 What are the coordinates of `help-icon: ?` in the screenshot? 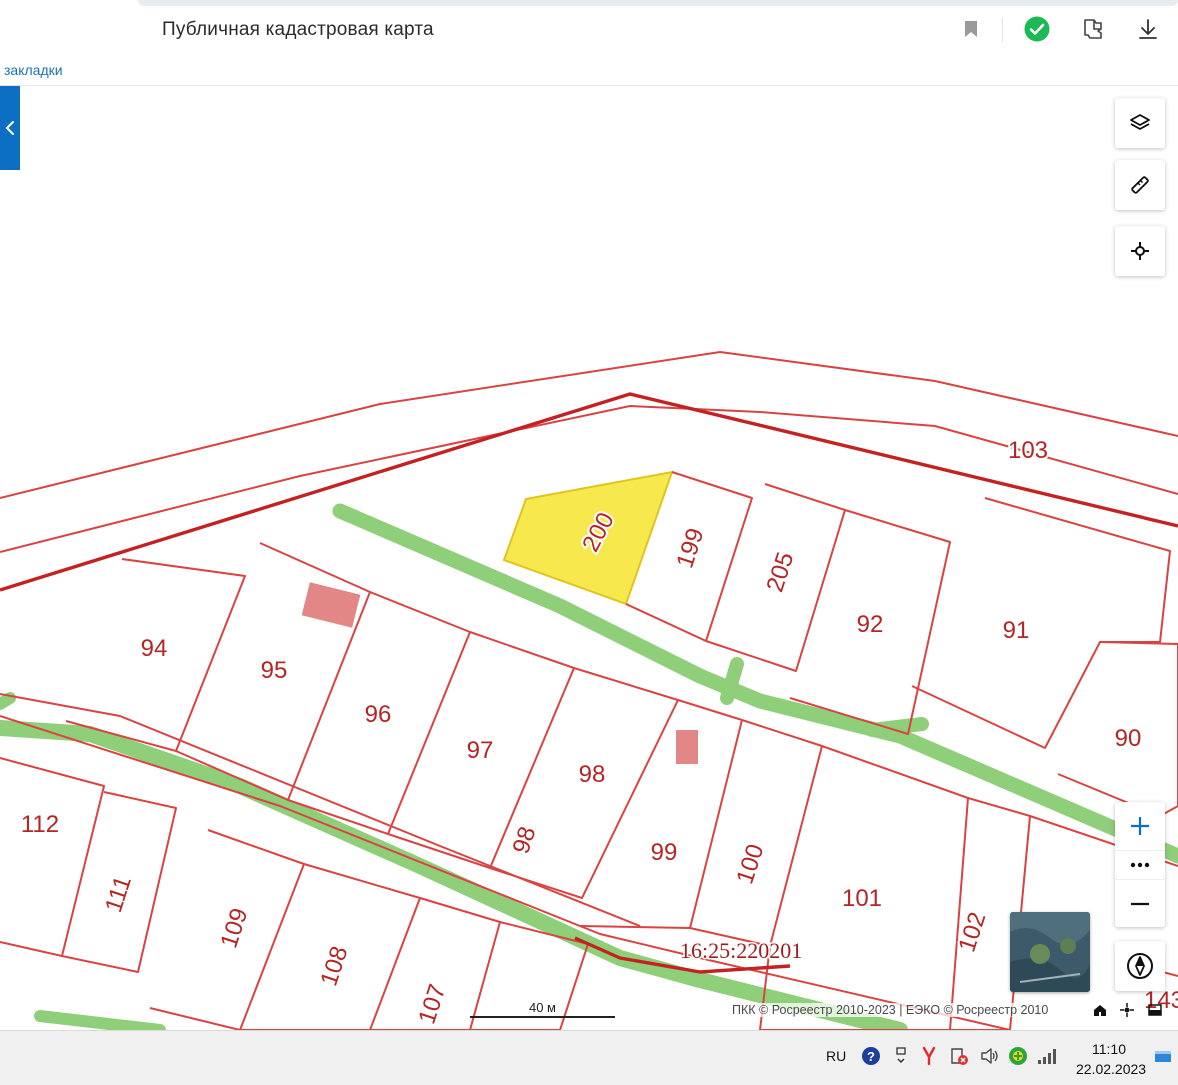 It's located at (871, 1056).